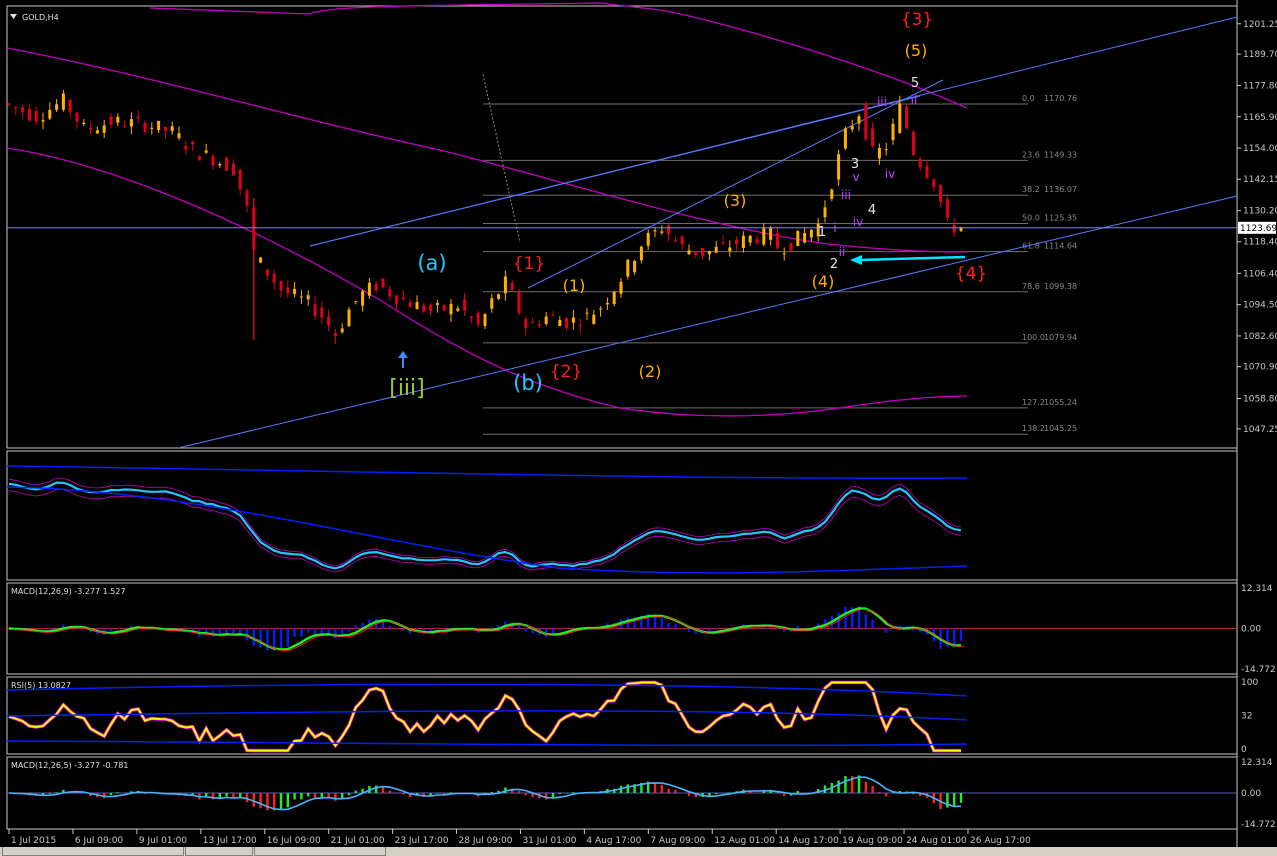 The height and width of the screenshot is (856, 1277). Describe the element at coordinates (856, 260) in the screenshot. I see `target-arrow-head` at that location.